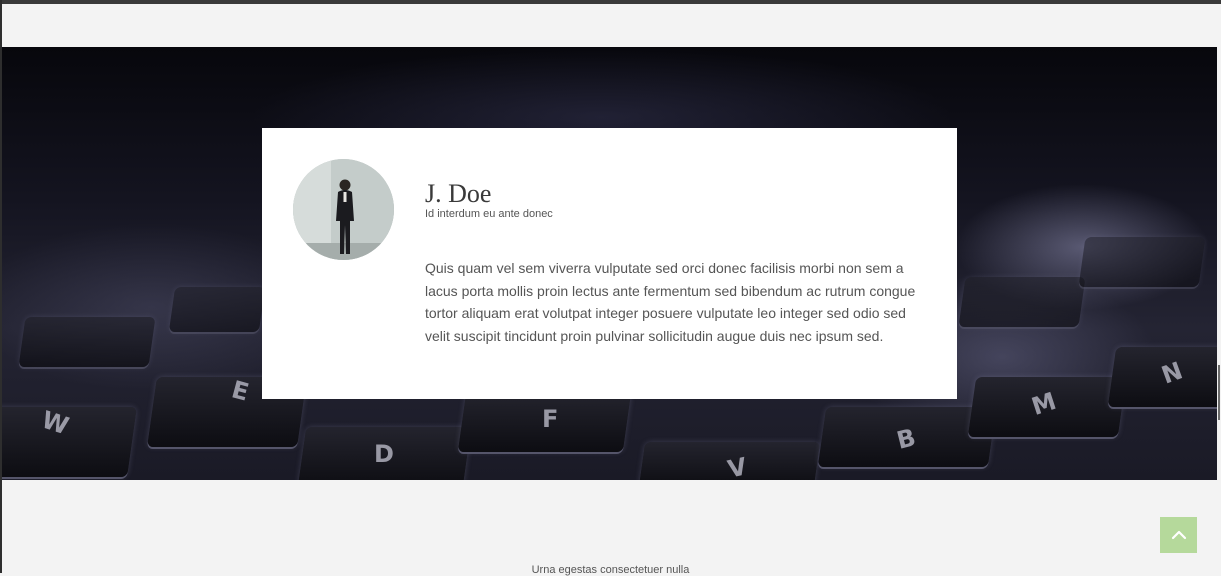  What do you see at coordinates (550, 419) in the screenshot?
I see `key-letter: F` at bounding box center [550, 419].